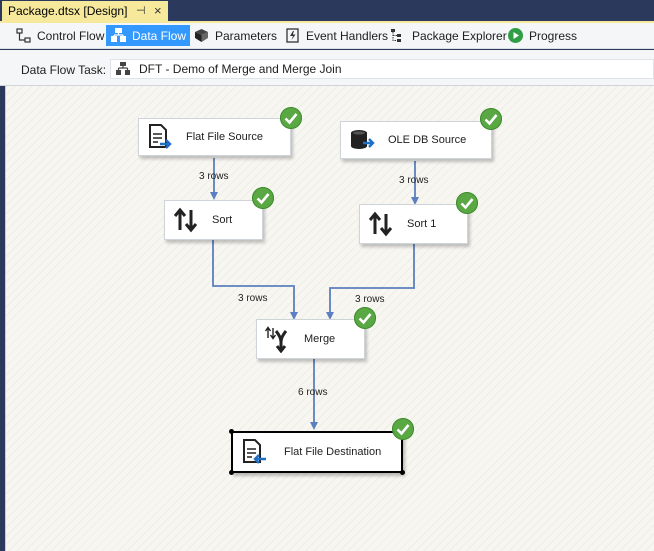  I want to click on component-label: Sort, so click(222, 220).